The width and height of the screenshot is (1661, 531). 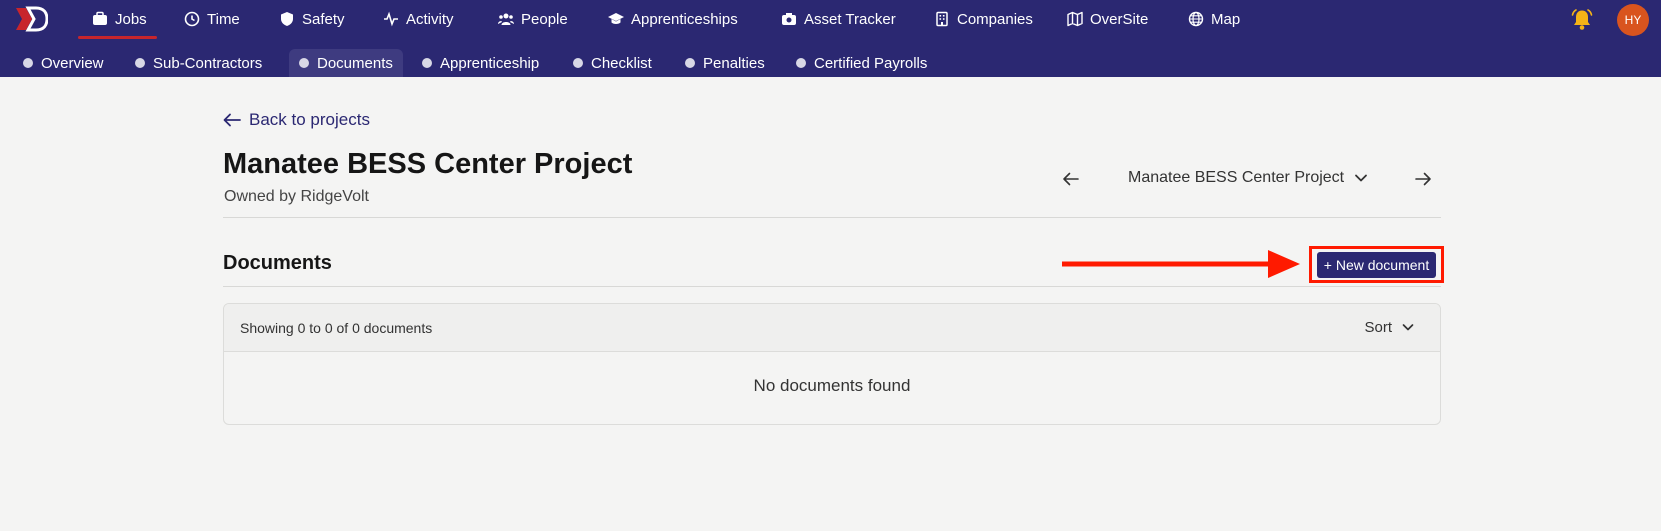 I want to click on subnav-checklist: Checklist, so click(x=612, y=63).